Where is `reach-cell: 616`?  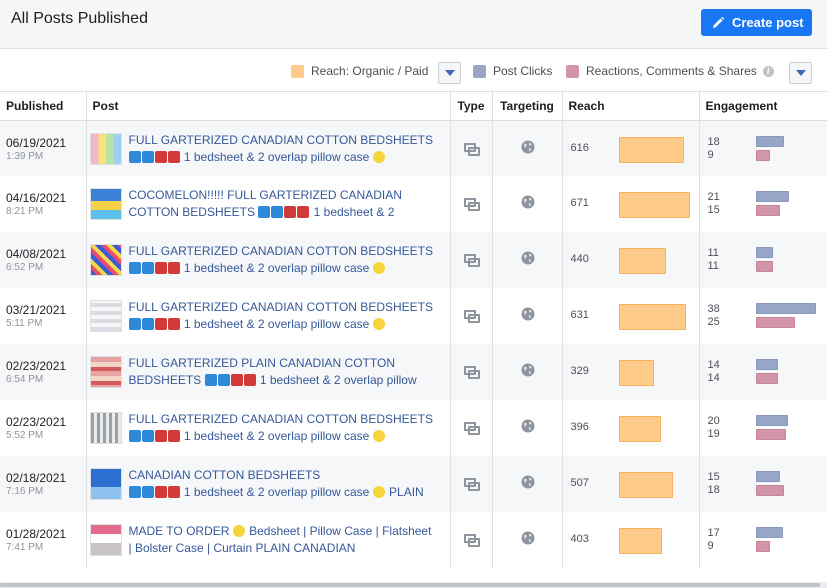
reach-cell: 616 is located at coordinates (631, 148).